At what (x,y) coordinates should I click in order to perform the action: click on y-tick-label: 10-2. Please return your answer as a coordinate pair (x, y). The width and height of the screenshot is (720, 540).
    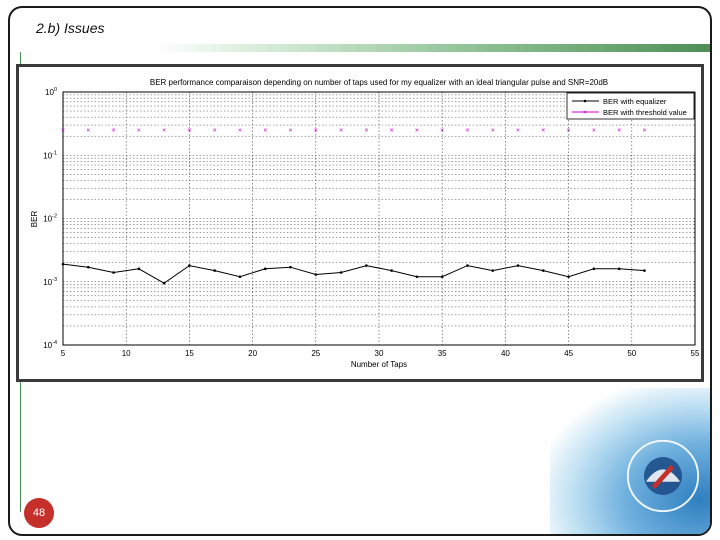
    Looking at the image, I should click on (50, 219).